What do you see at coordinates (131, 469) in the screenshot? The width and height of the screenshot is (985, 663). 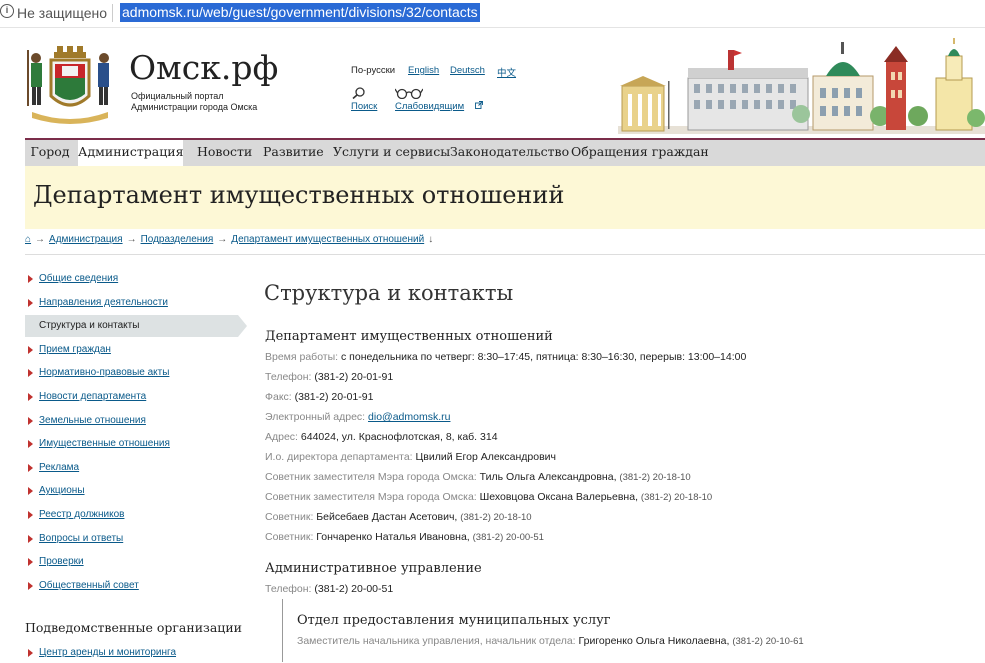 I see `sidebar-item-advertising: Реклама` at bounding box center [131, 469].